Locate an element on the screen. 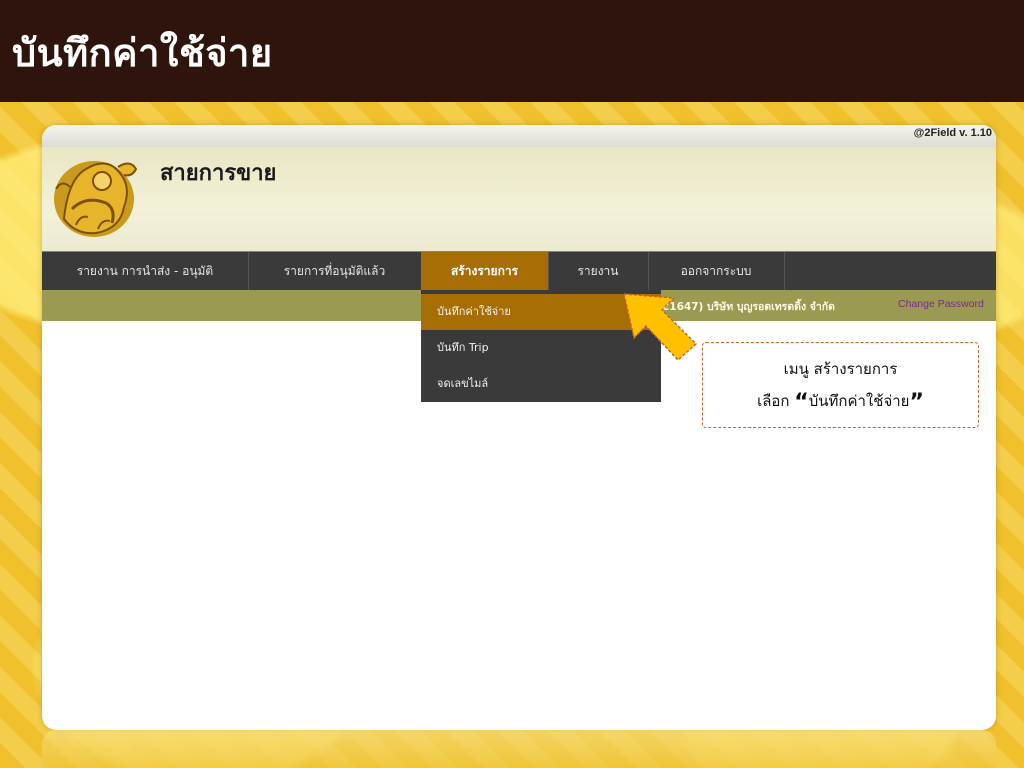  slide-header: บันทึกค่าใช้จ่าย is located at coordinates (512, 51).